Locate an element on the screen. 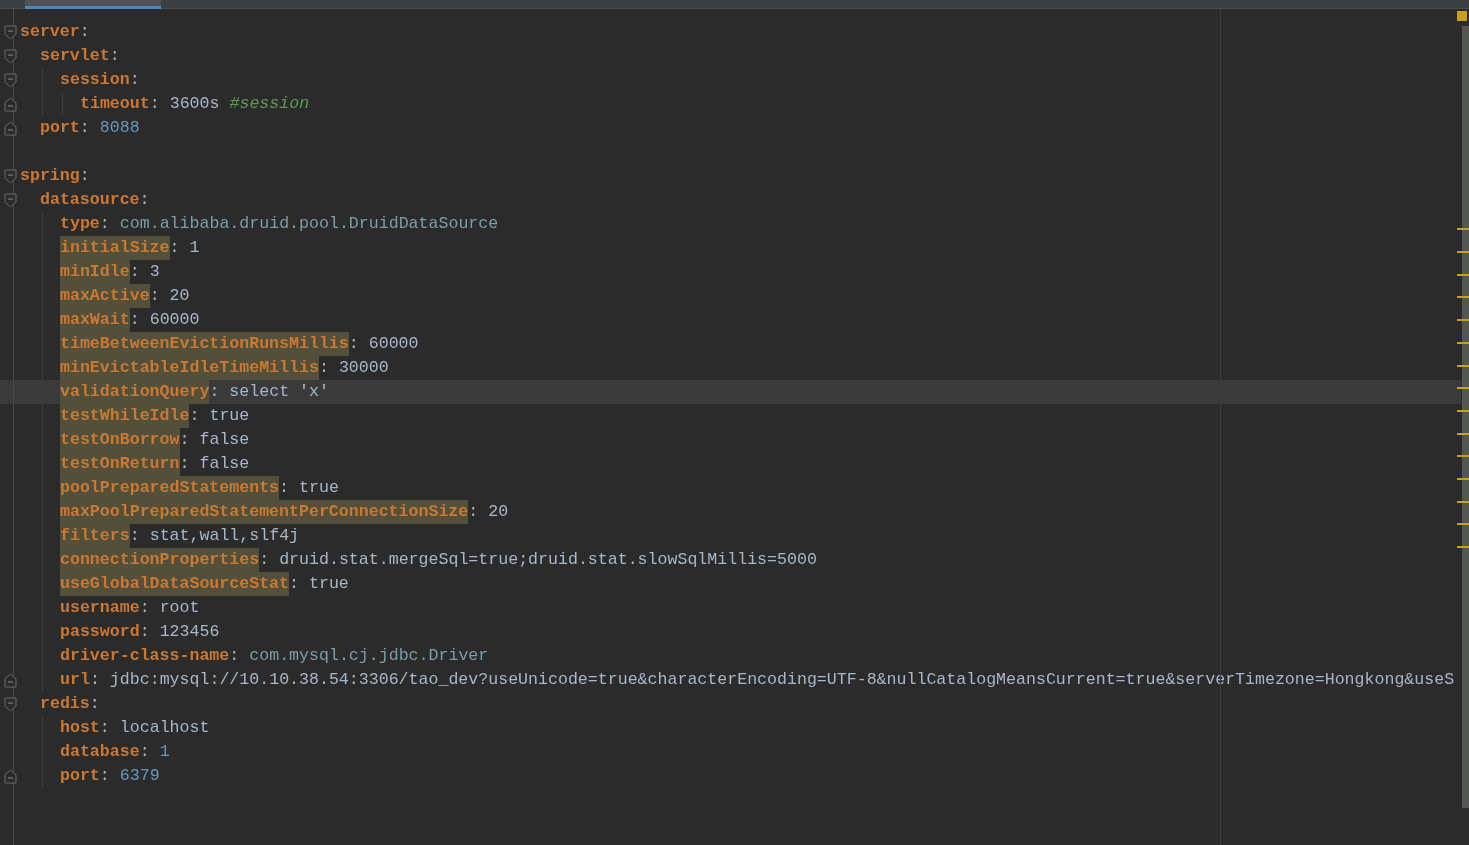 The width and height of the screenshot is (1469, 845). yaml-key: username is located at coordinates (100, 608).